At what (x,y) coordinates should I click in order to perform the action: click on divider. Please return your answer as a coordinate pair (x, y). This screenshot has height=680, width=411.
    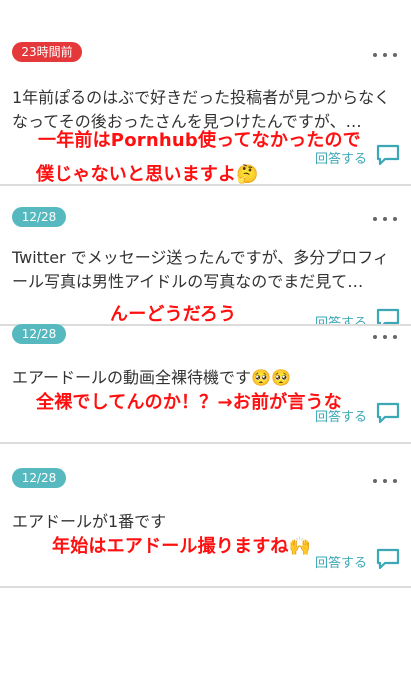
    Looking at the image, I should click on (205, 587).